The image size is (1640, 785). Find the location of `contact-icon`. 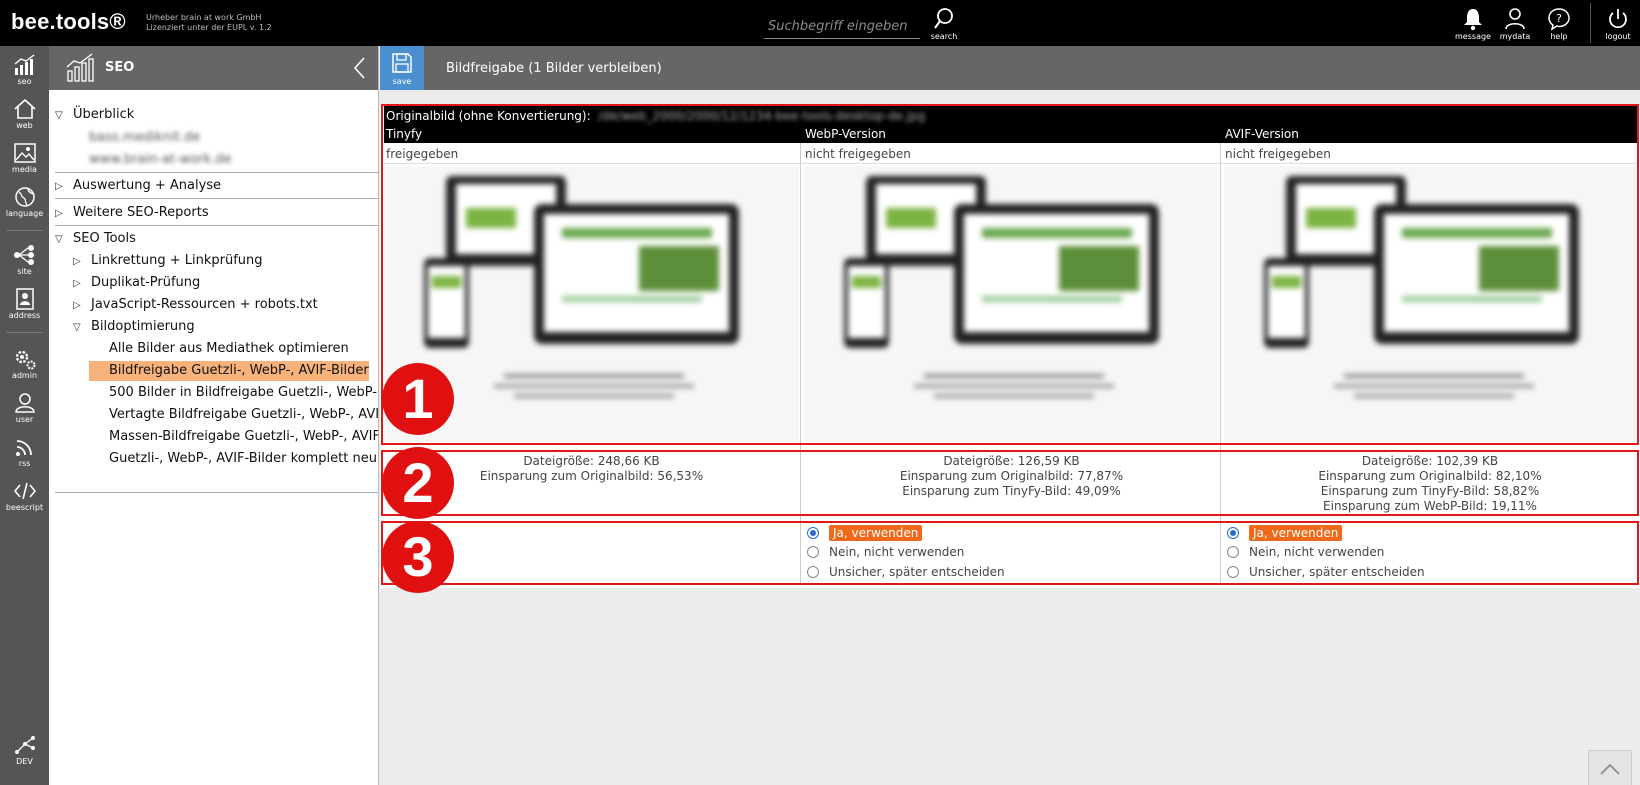

contact-icon is located at coordinates (24, 299).